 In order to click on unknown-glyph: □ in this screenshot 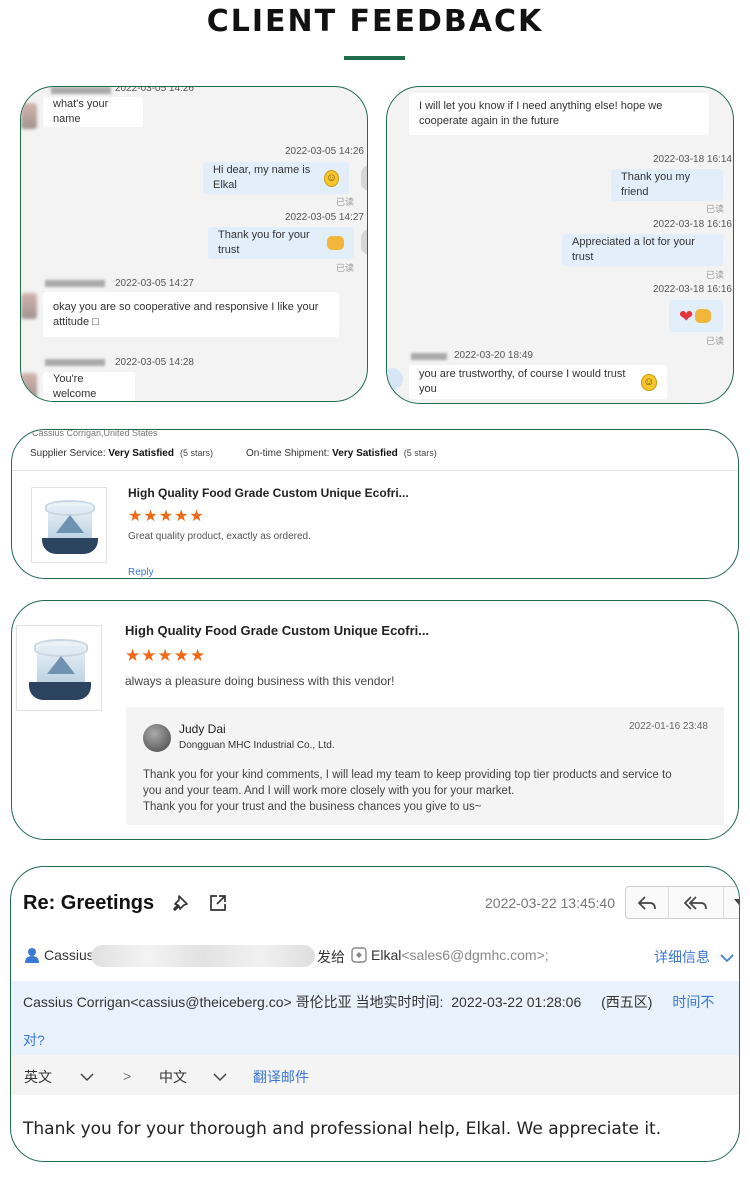, I will do `click(95, 321)`.